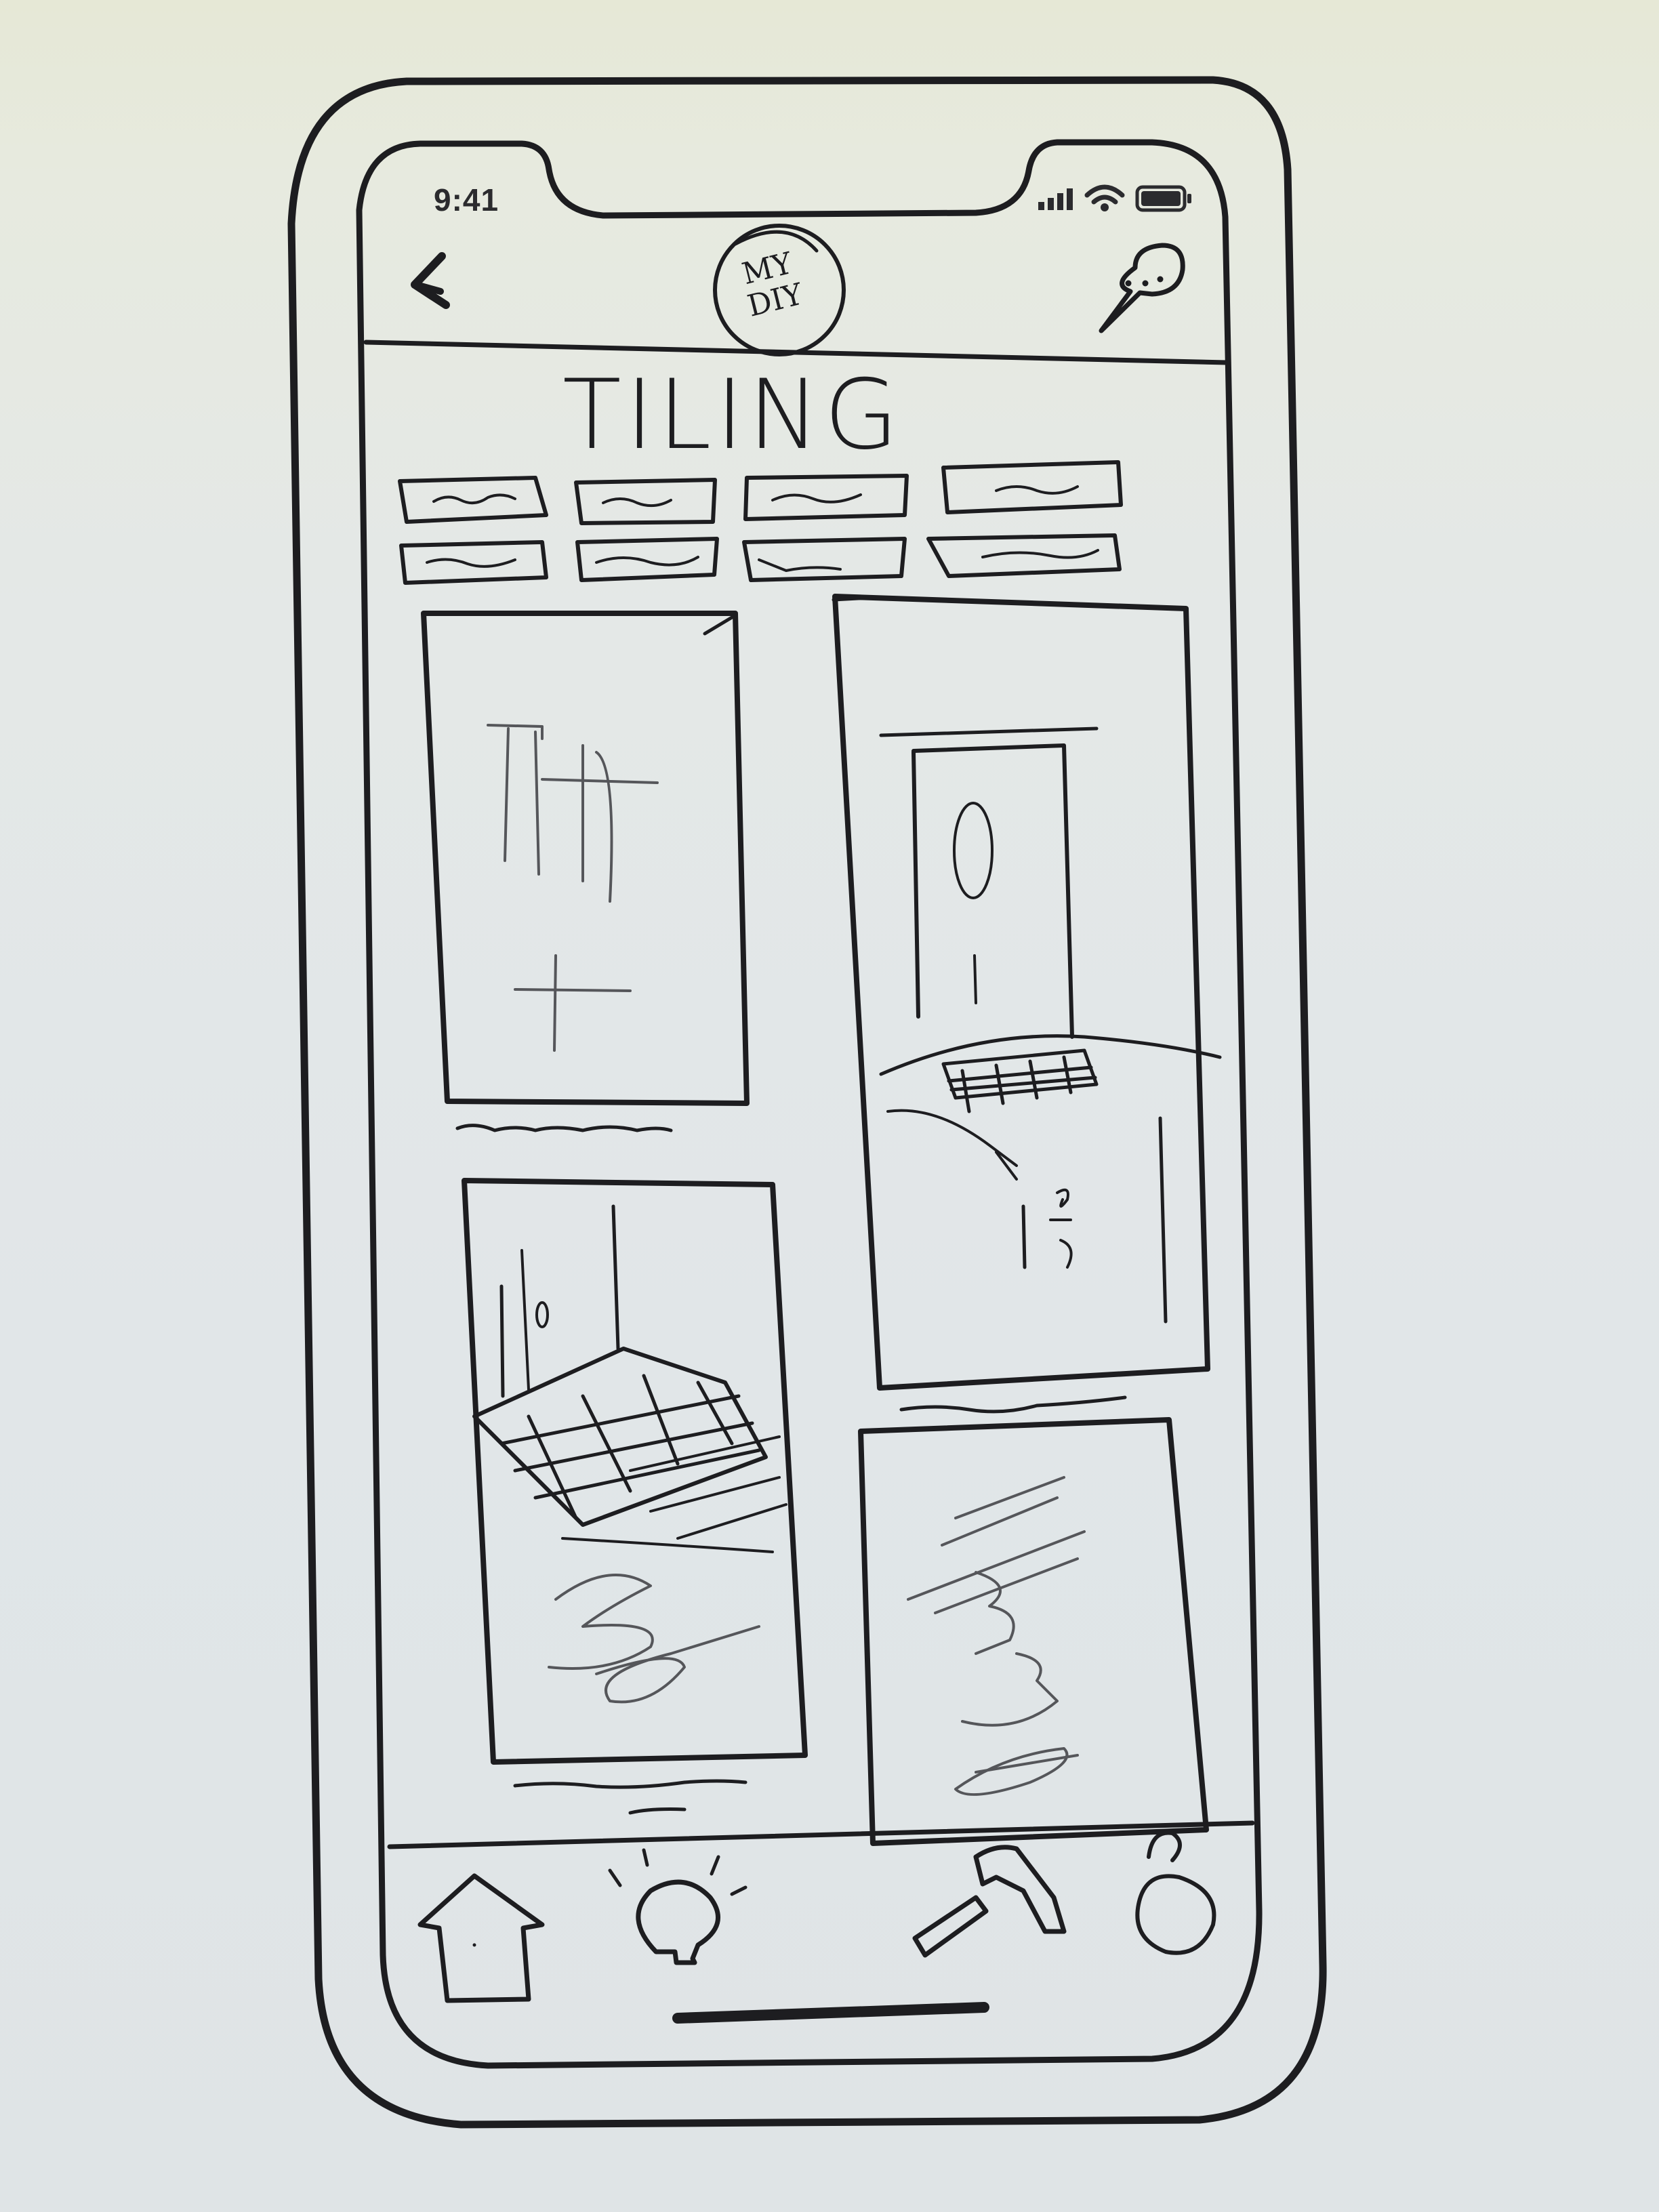 This screenshot has height=2212, width=1659. What do you see at coordinates (1104, 194) in the screenshot?
I see `wifi-icon` at bounding box center [1104, 194].